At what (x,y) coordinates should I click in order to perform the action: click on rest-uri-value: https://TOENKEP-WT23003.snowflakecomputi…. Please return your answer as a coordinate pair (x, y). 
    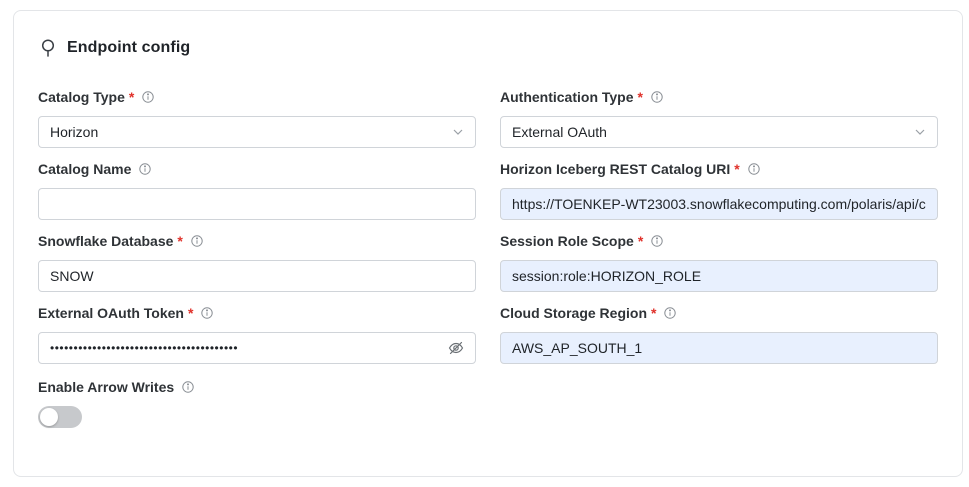
    Looking at the image, I should click on (719, 204).